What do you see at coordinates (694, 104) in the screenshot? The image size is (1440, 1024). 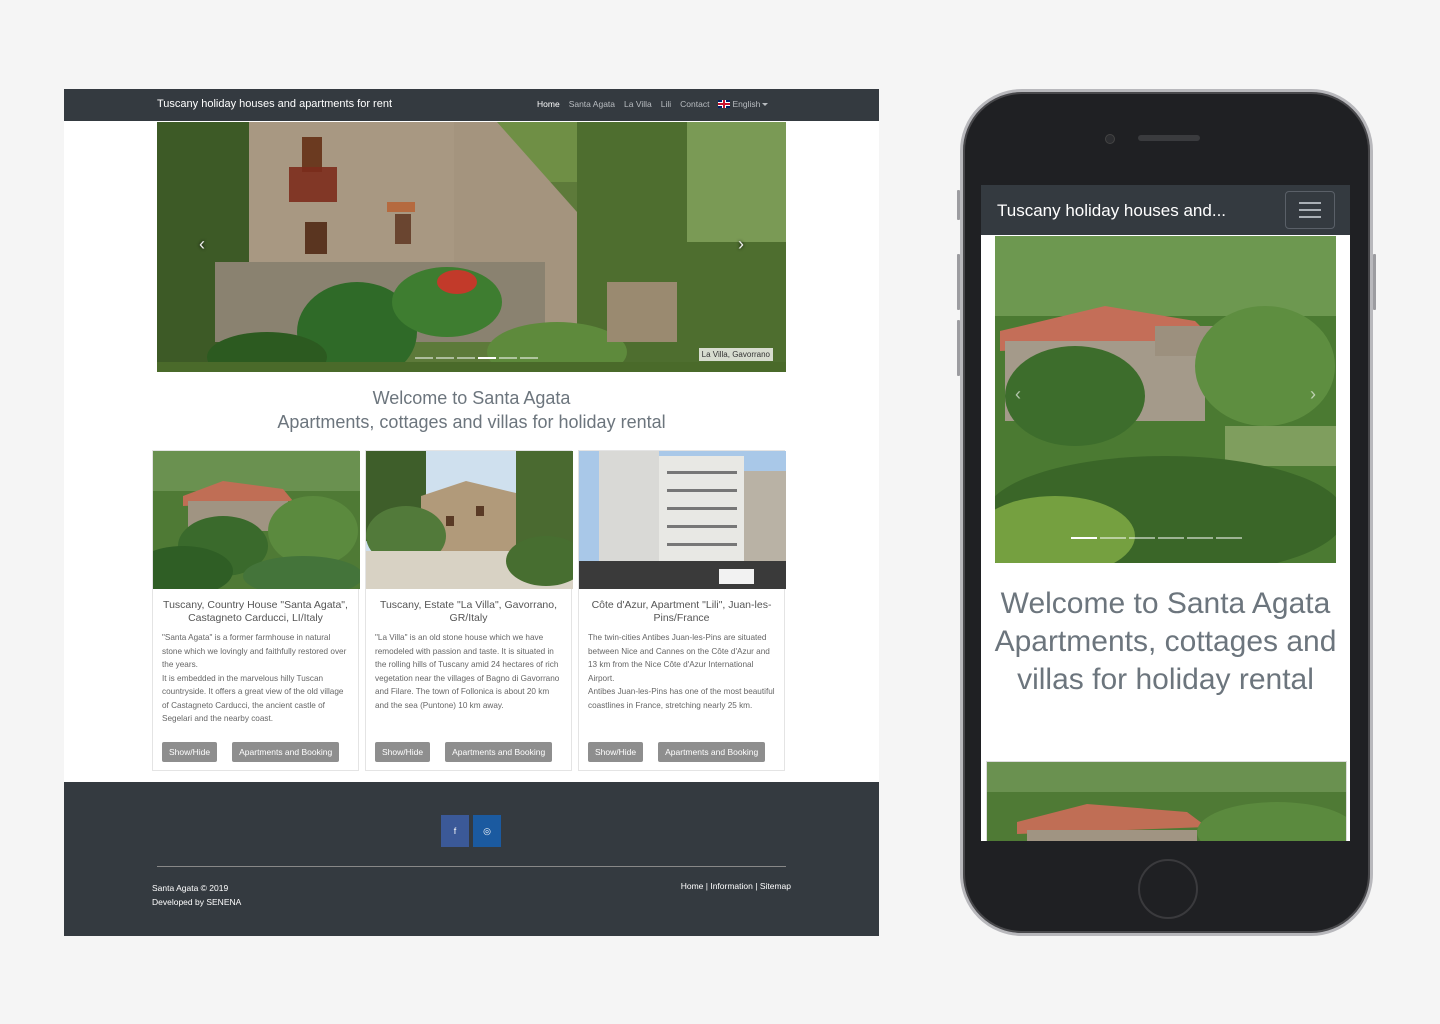 I see `nav-item-contact: Contact` at bounding box center [694, 104].